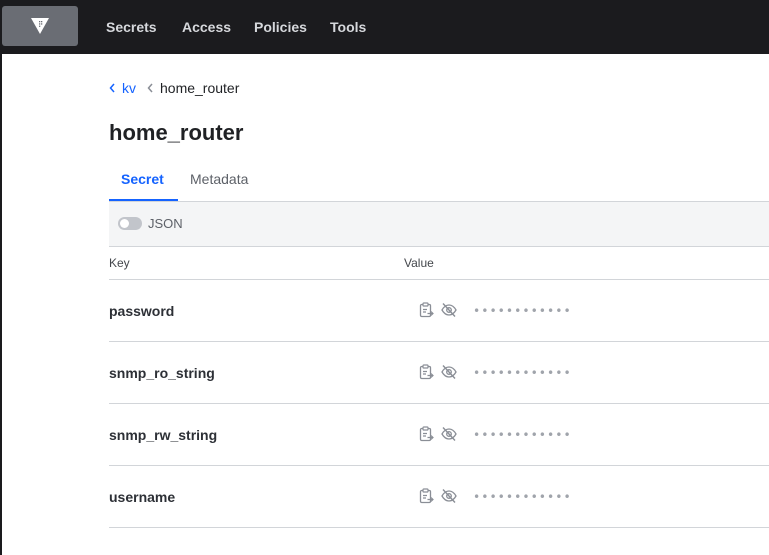  What do you see at coordinates (348, 27) in the screenshot?
I see `nav-tools: Tools` at bounding box center [348, 27].